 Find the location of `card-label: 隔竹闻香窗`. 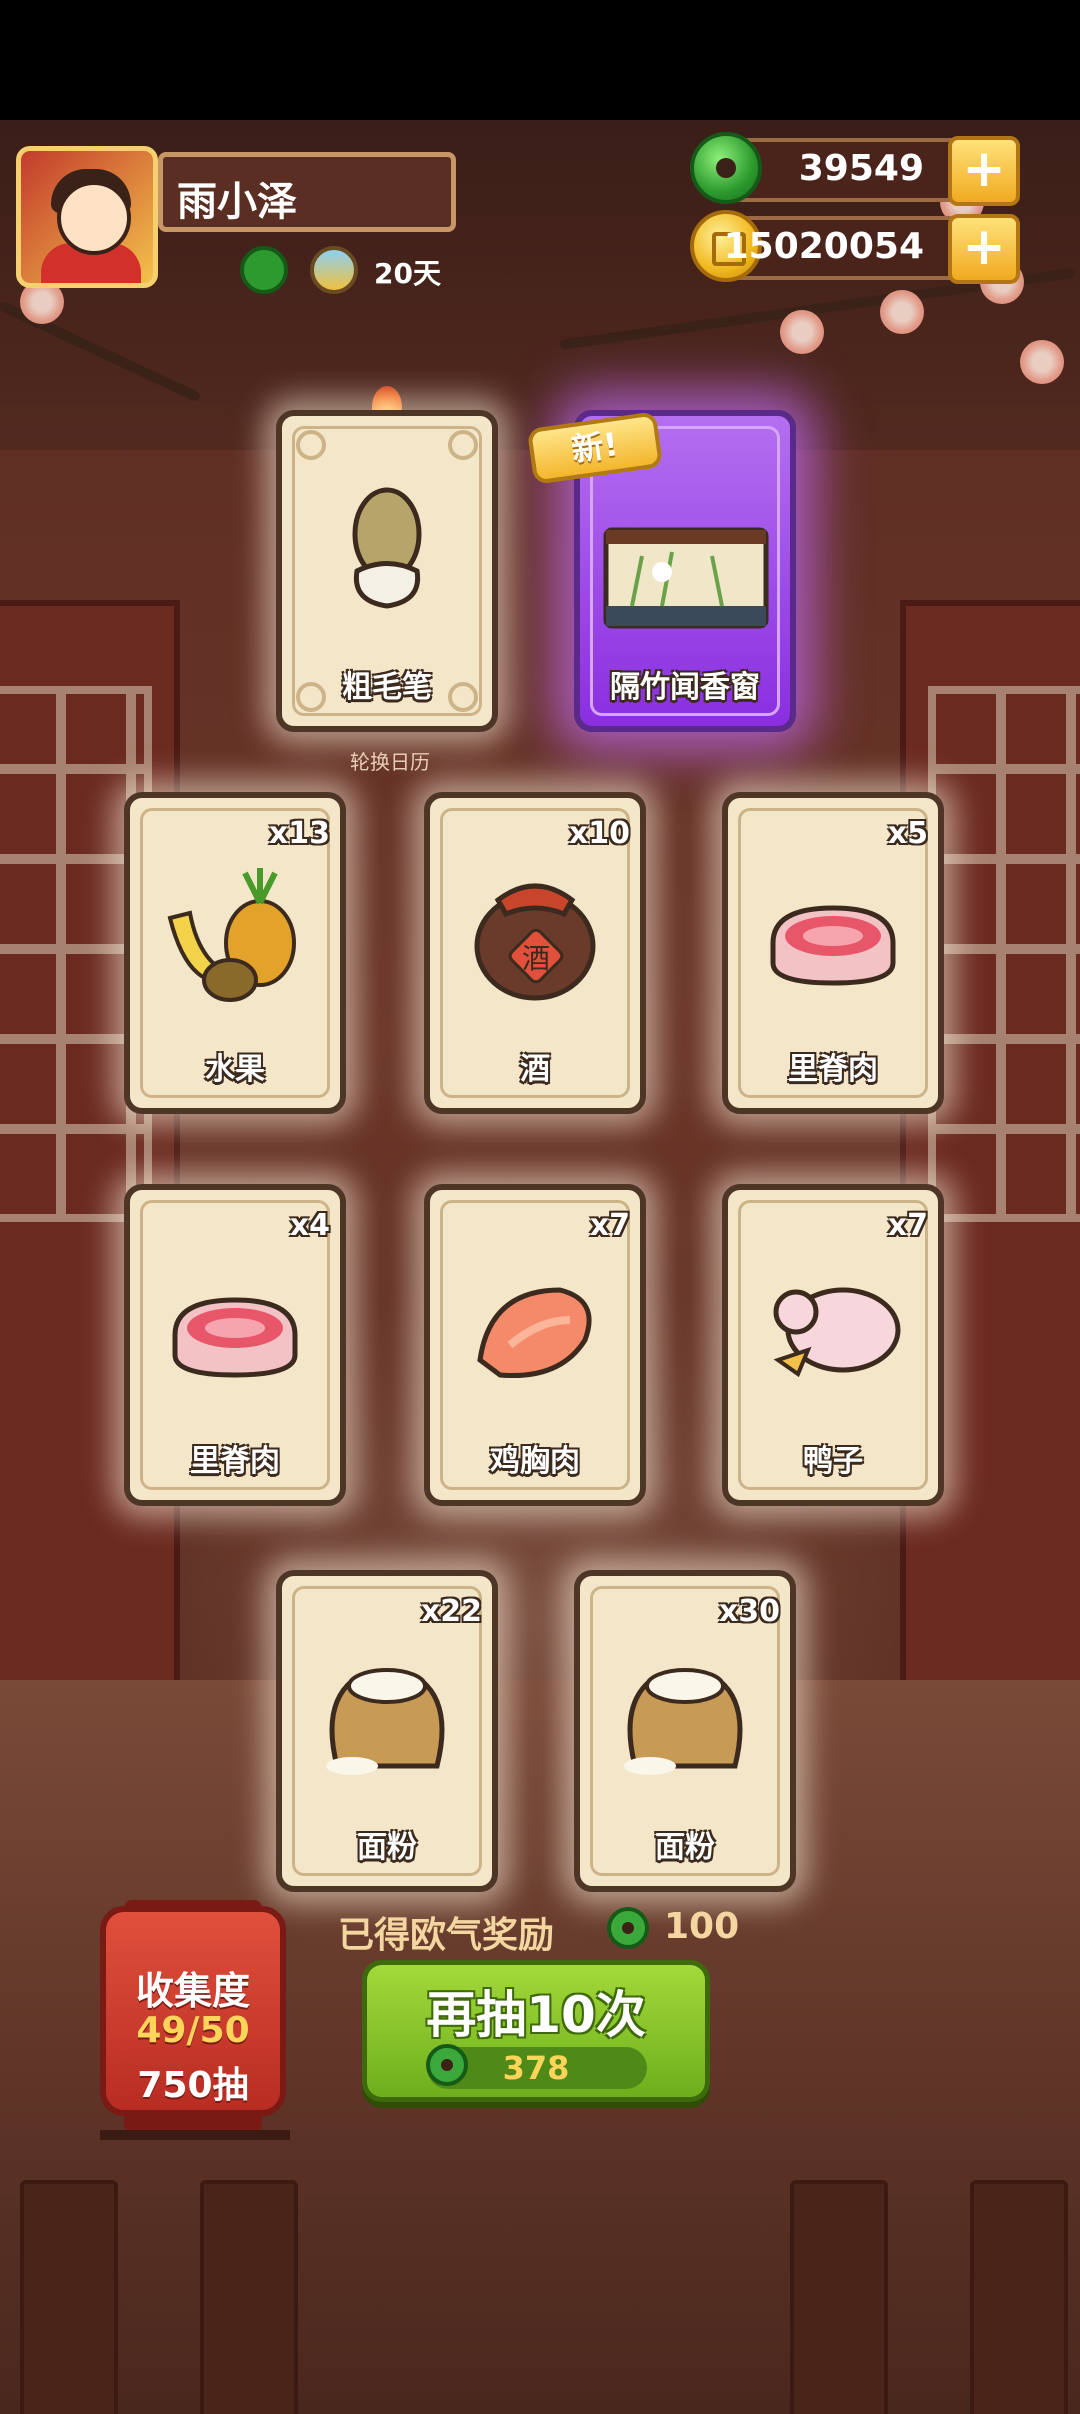

card-label: 隔竹闻香窗 is located at coordinates (685, 687).